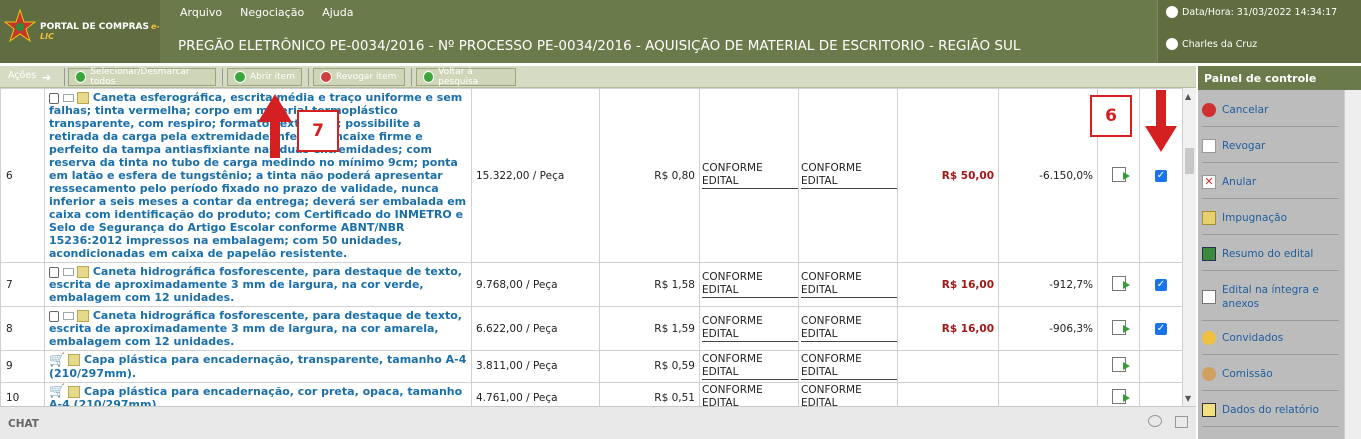  I want to click on item-best-price, so click(948, 393).